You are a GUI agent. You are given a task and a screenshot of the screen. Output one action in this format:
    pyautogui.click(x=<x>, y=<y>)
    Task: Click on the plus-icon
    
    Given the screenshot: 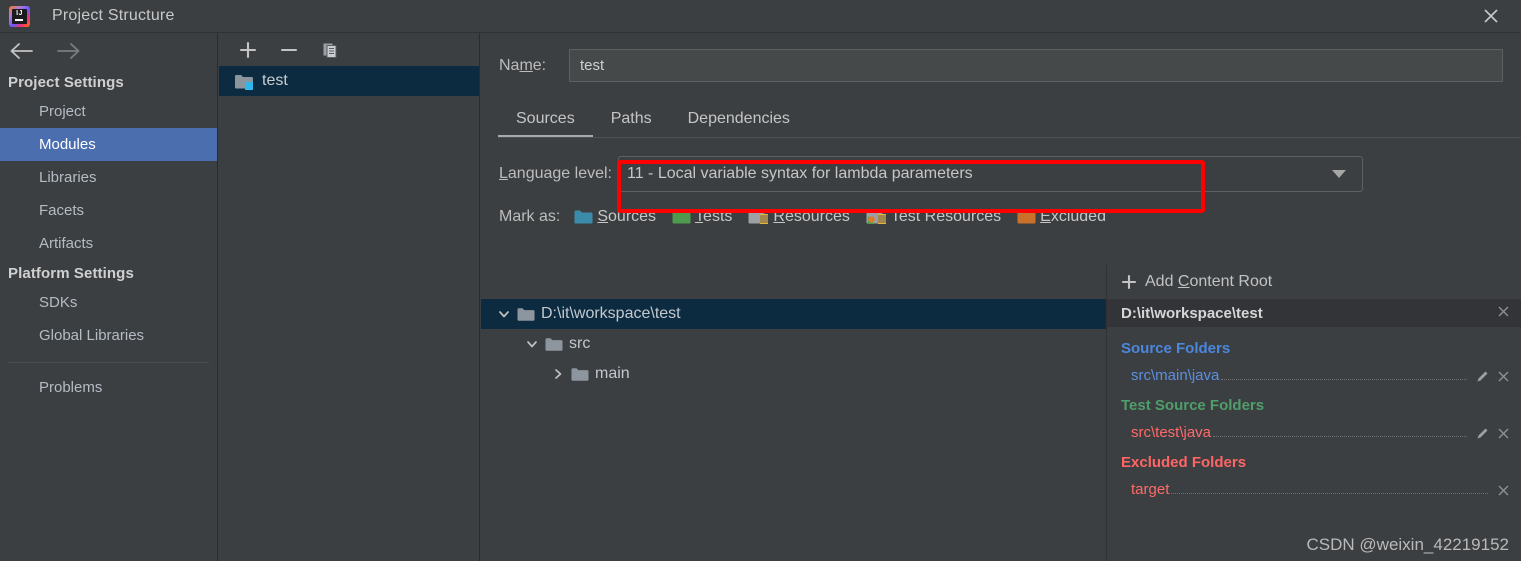 What is the action you would take?
    pyautogui.click(x=248, y=49)
    